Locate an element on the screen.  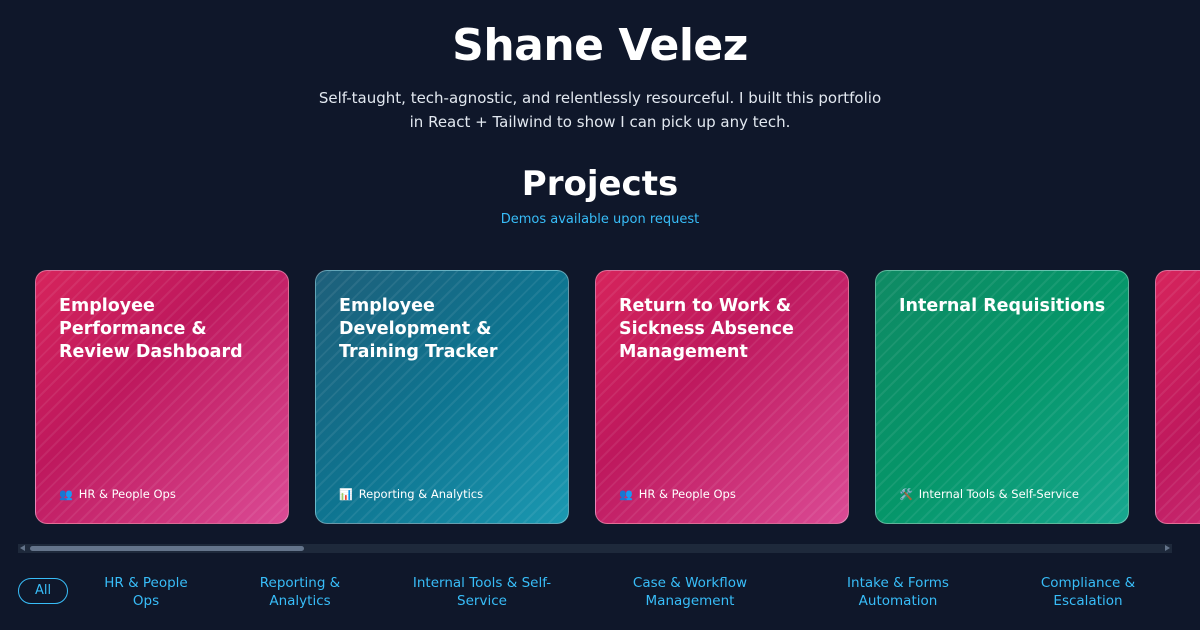
project-card-tag-label: Reporting & Analytics is located at coordinates (421, 494).